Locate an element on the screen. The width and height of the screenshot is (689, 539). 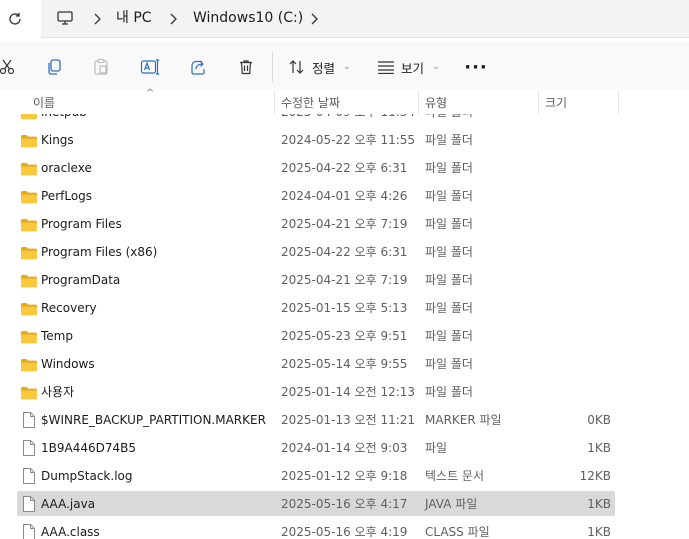
cut-icon is located at coordinates (9, 67).